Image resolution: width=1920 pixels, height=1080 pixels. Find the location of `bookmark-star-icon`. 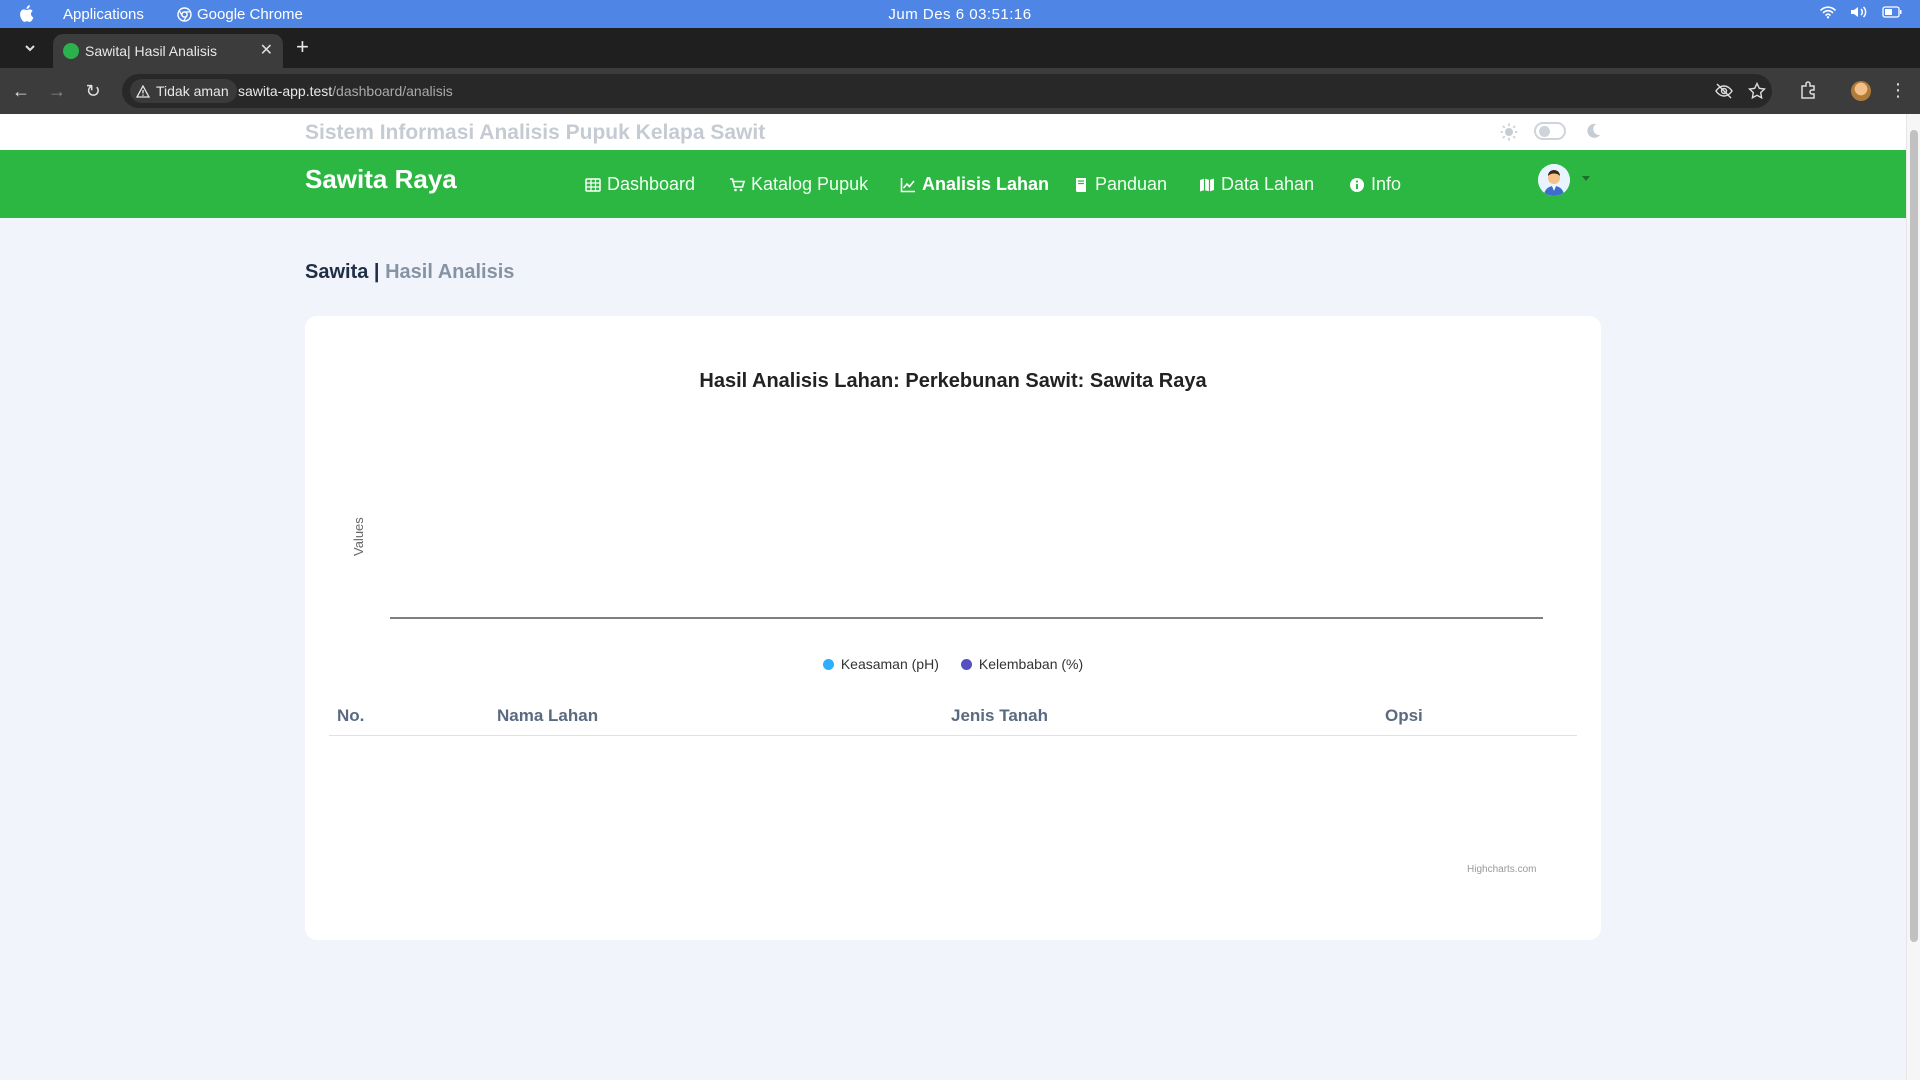

bookmark-star-icon is located at coordinates (1757, 91).